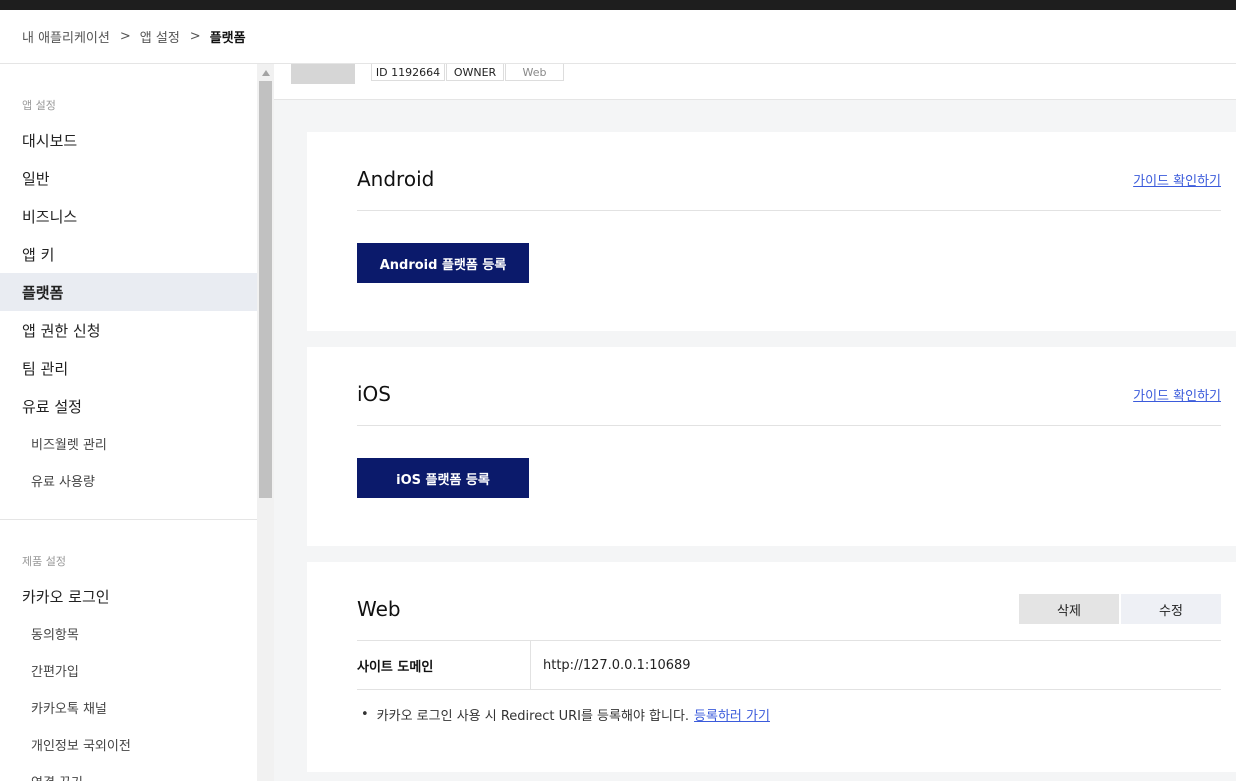 This screenshot has width=1236, height=781. Describe the element at coordinates (1069, 609) in the screenshot. I see `web-delete-button: 삭제` at that location.